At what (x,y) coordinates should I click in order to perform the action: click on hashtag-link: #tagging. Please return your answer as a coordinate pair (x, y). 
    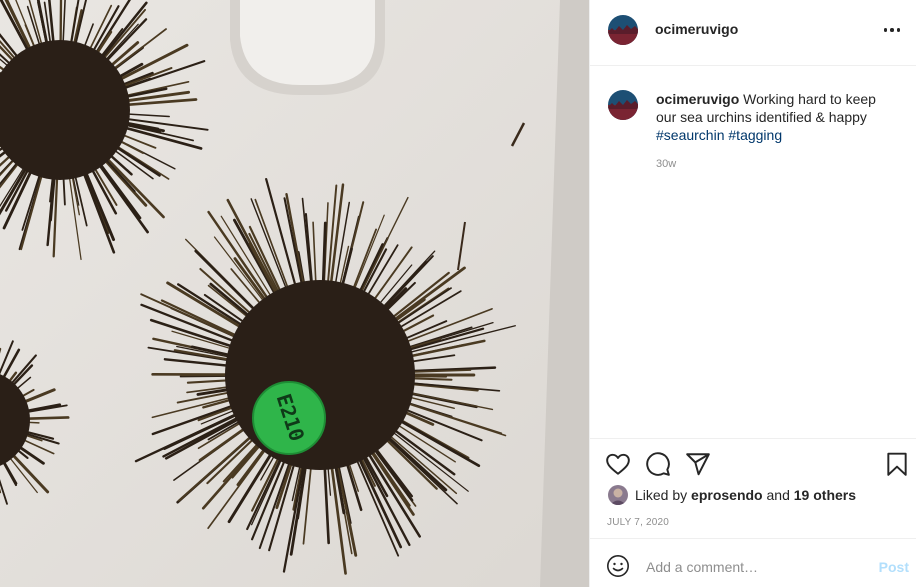
    Looking at the image, I should click on (755, 135).